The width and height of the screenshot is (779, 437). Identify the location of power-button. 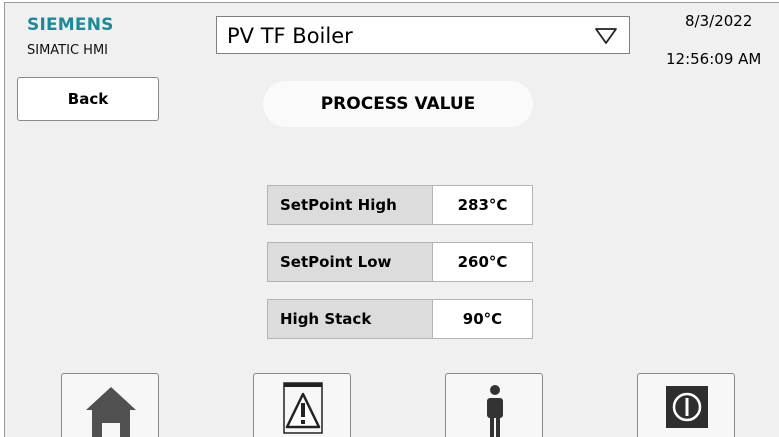
(686, 405).